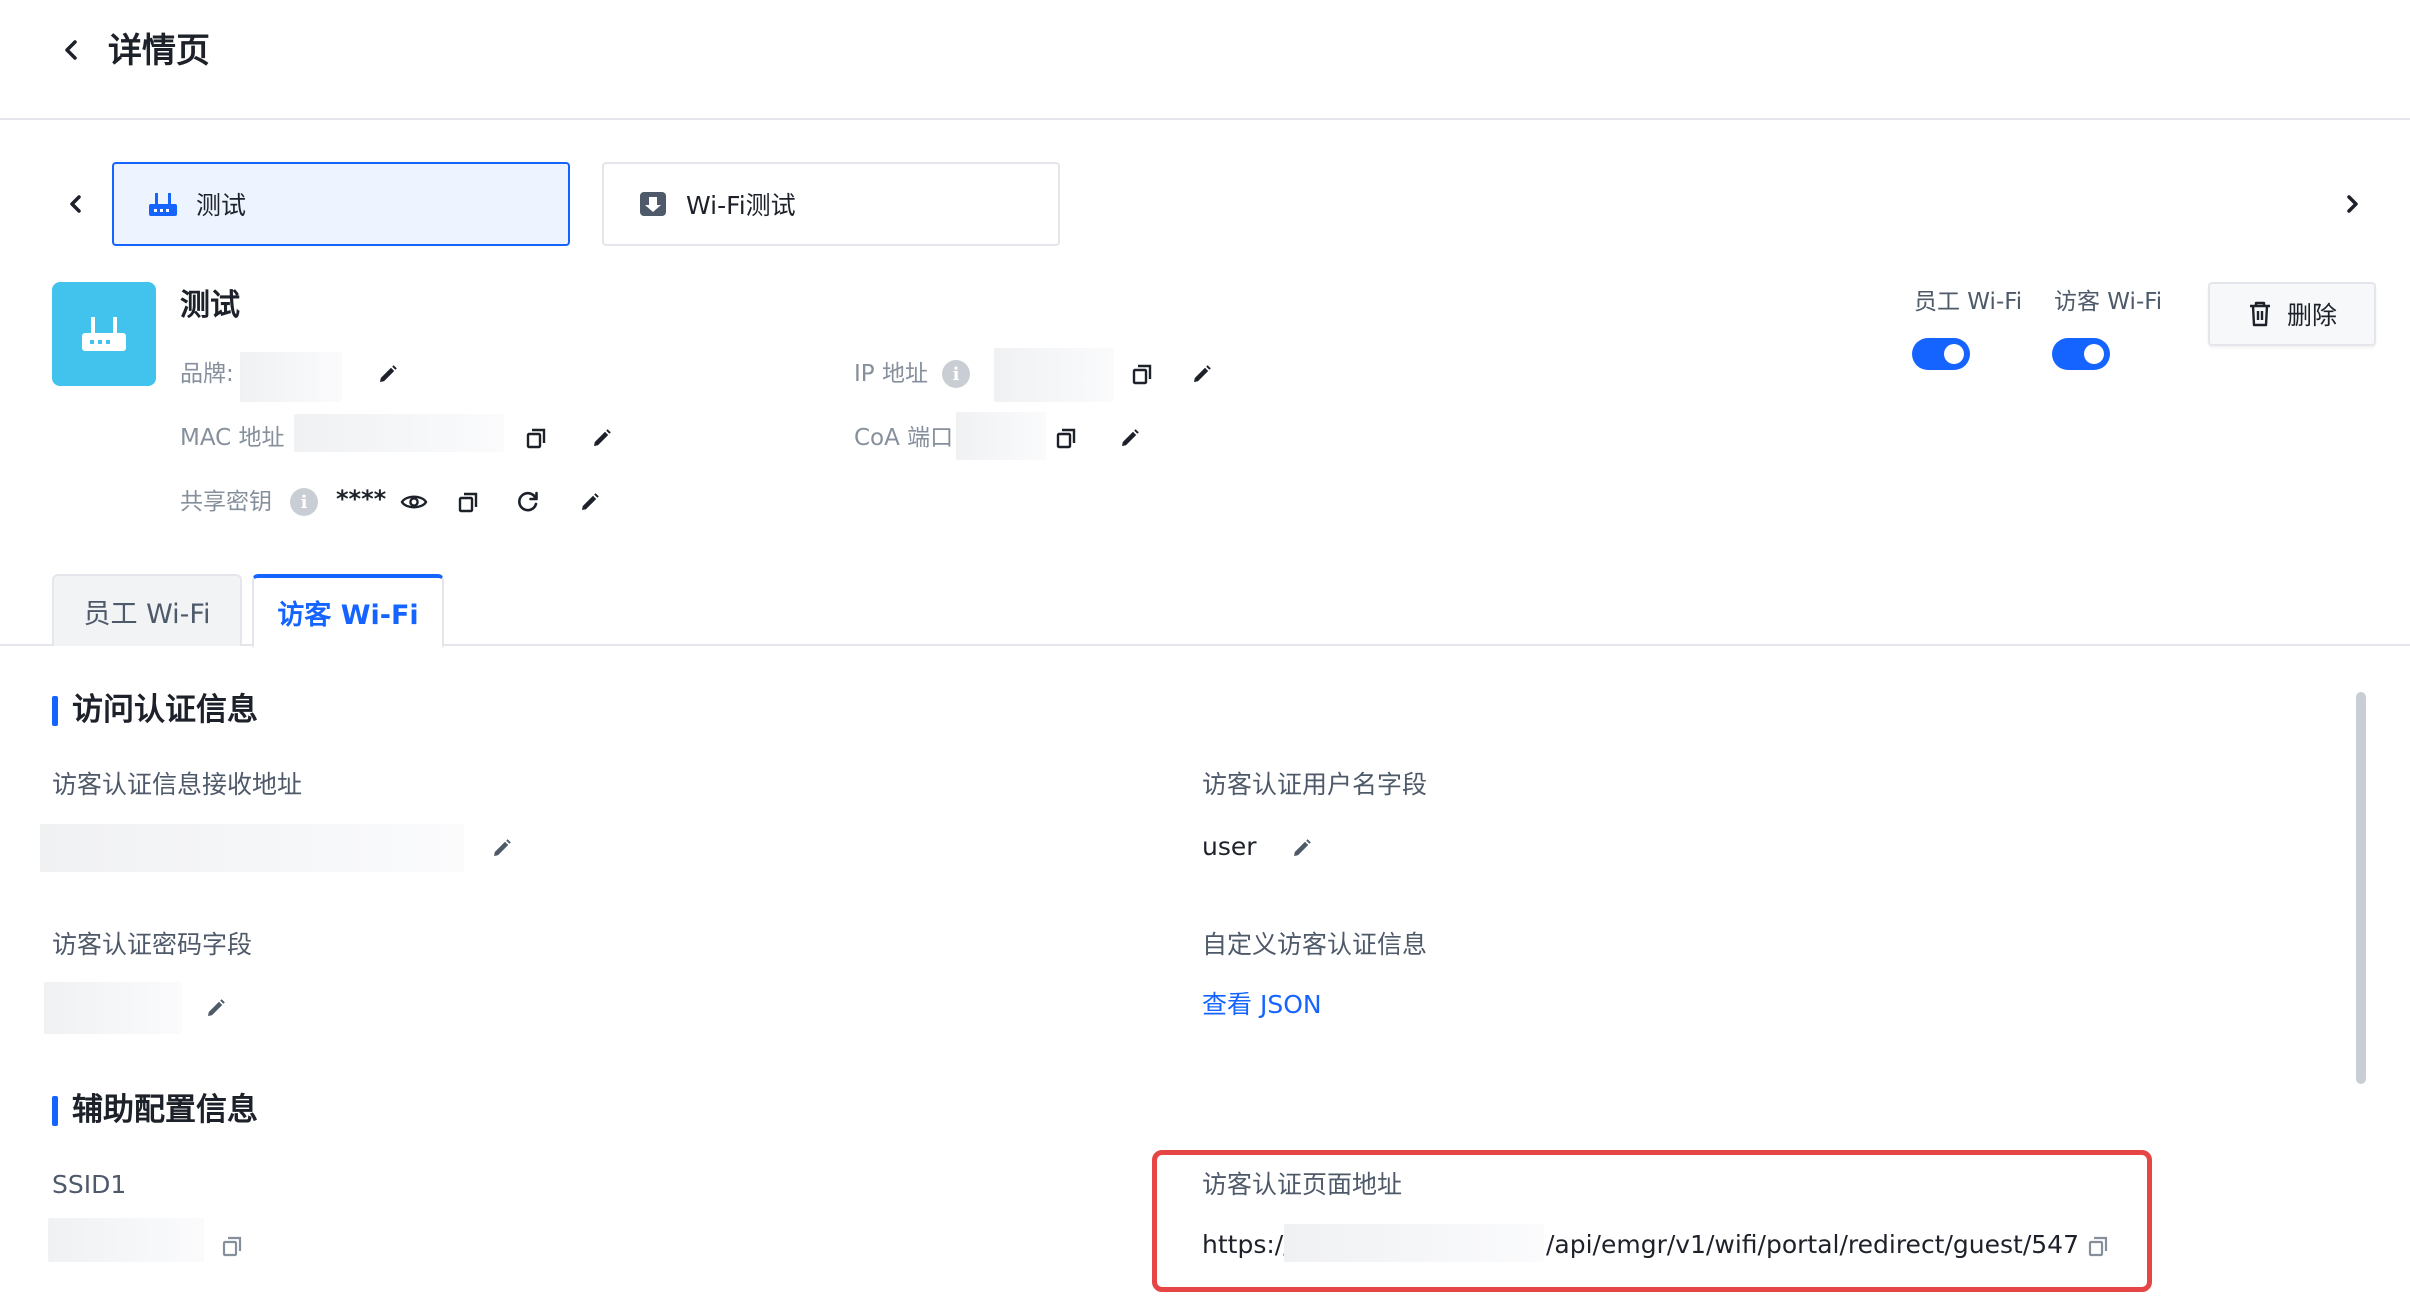 This screenshot has height=1306, width=2410. What do you see at coordinates (1205, 60) in the screenshot?
I see `page-header` at bounding box center [1205, 60].